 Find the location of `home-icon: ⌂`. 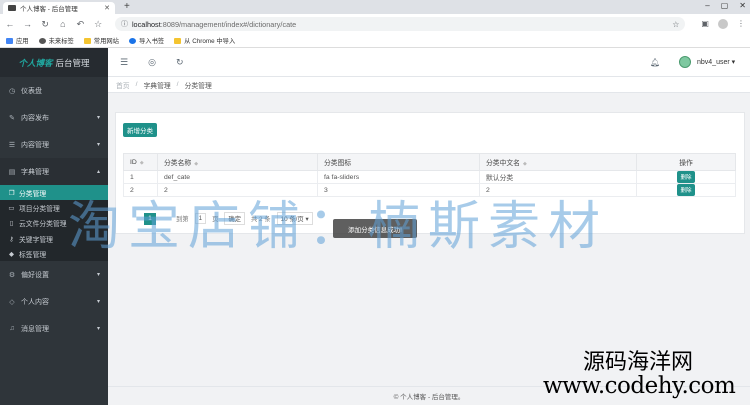

home-icon: ⌂ is located at coordinates (63, 24).